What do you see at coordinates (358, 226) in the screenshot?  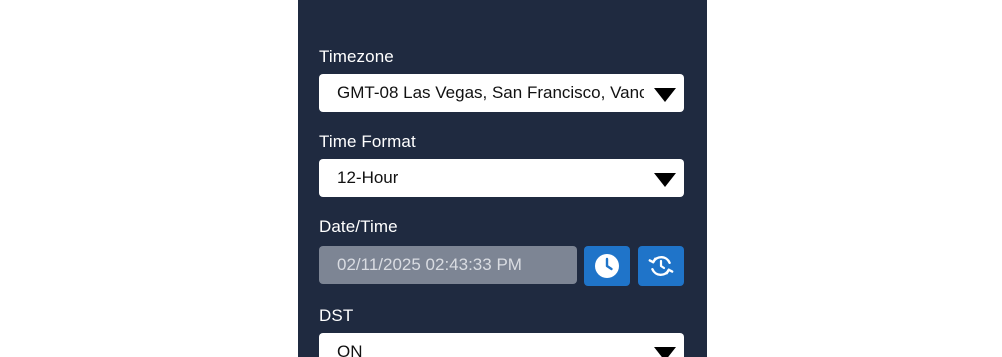 I see `datetime-label: Date/Time` at bounding box center [358, 226].